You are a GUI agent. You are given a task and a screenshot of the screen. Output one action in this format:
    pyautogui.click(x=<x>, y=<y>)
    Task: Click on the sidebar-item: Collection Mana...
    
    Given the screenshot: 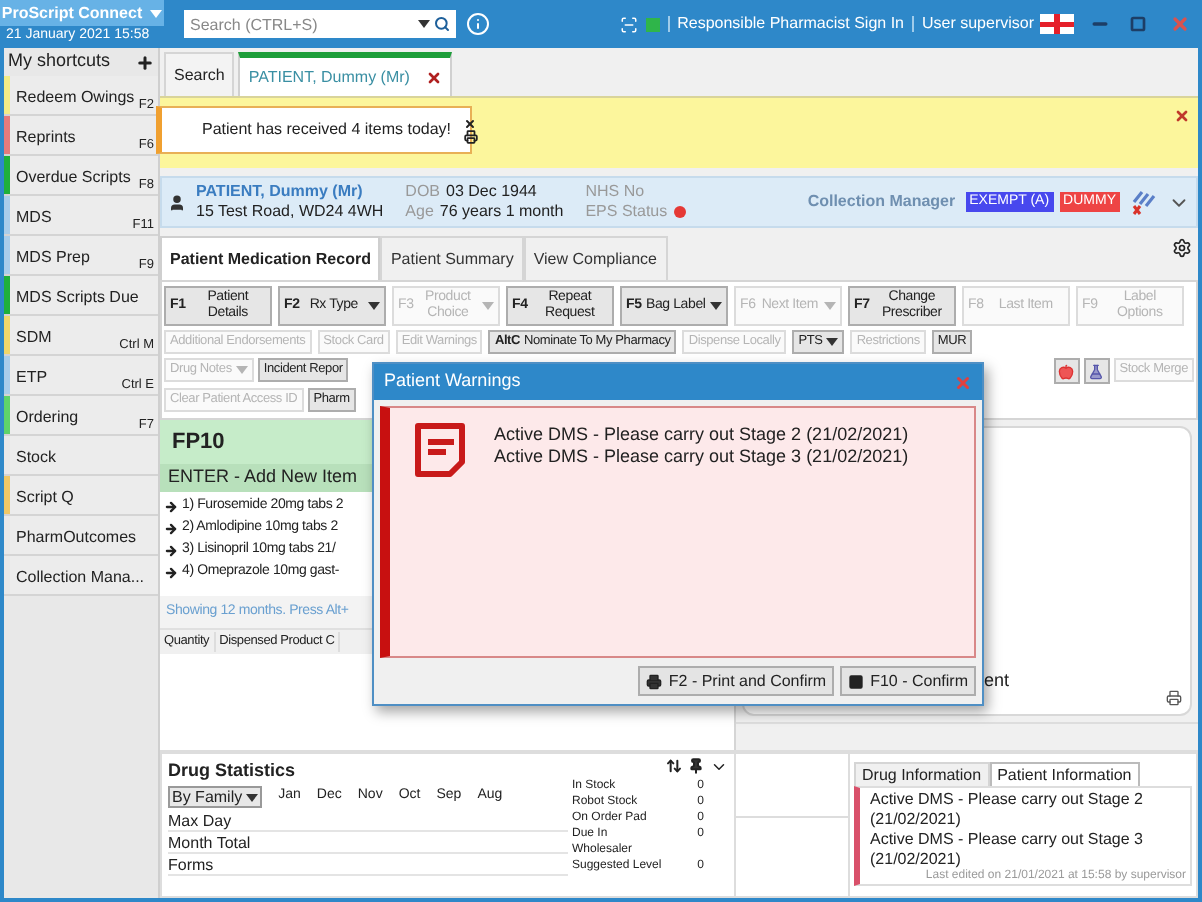 What is the action you would take?
    pyautogui.click(x=84, y=575)
    